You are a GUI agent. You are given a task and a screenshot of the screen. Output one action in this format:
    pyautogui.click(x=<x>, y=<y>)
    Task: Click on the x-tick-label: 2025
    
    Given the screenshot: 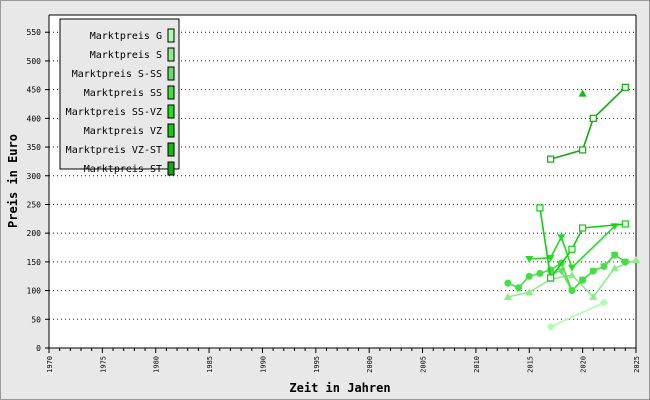 What is the action you would take?
    pyautogui.click(x=637, y=364)
    